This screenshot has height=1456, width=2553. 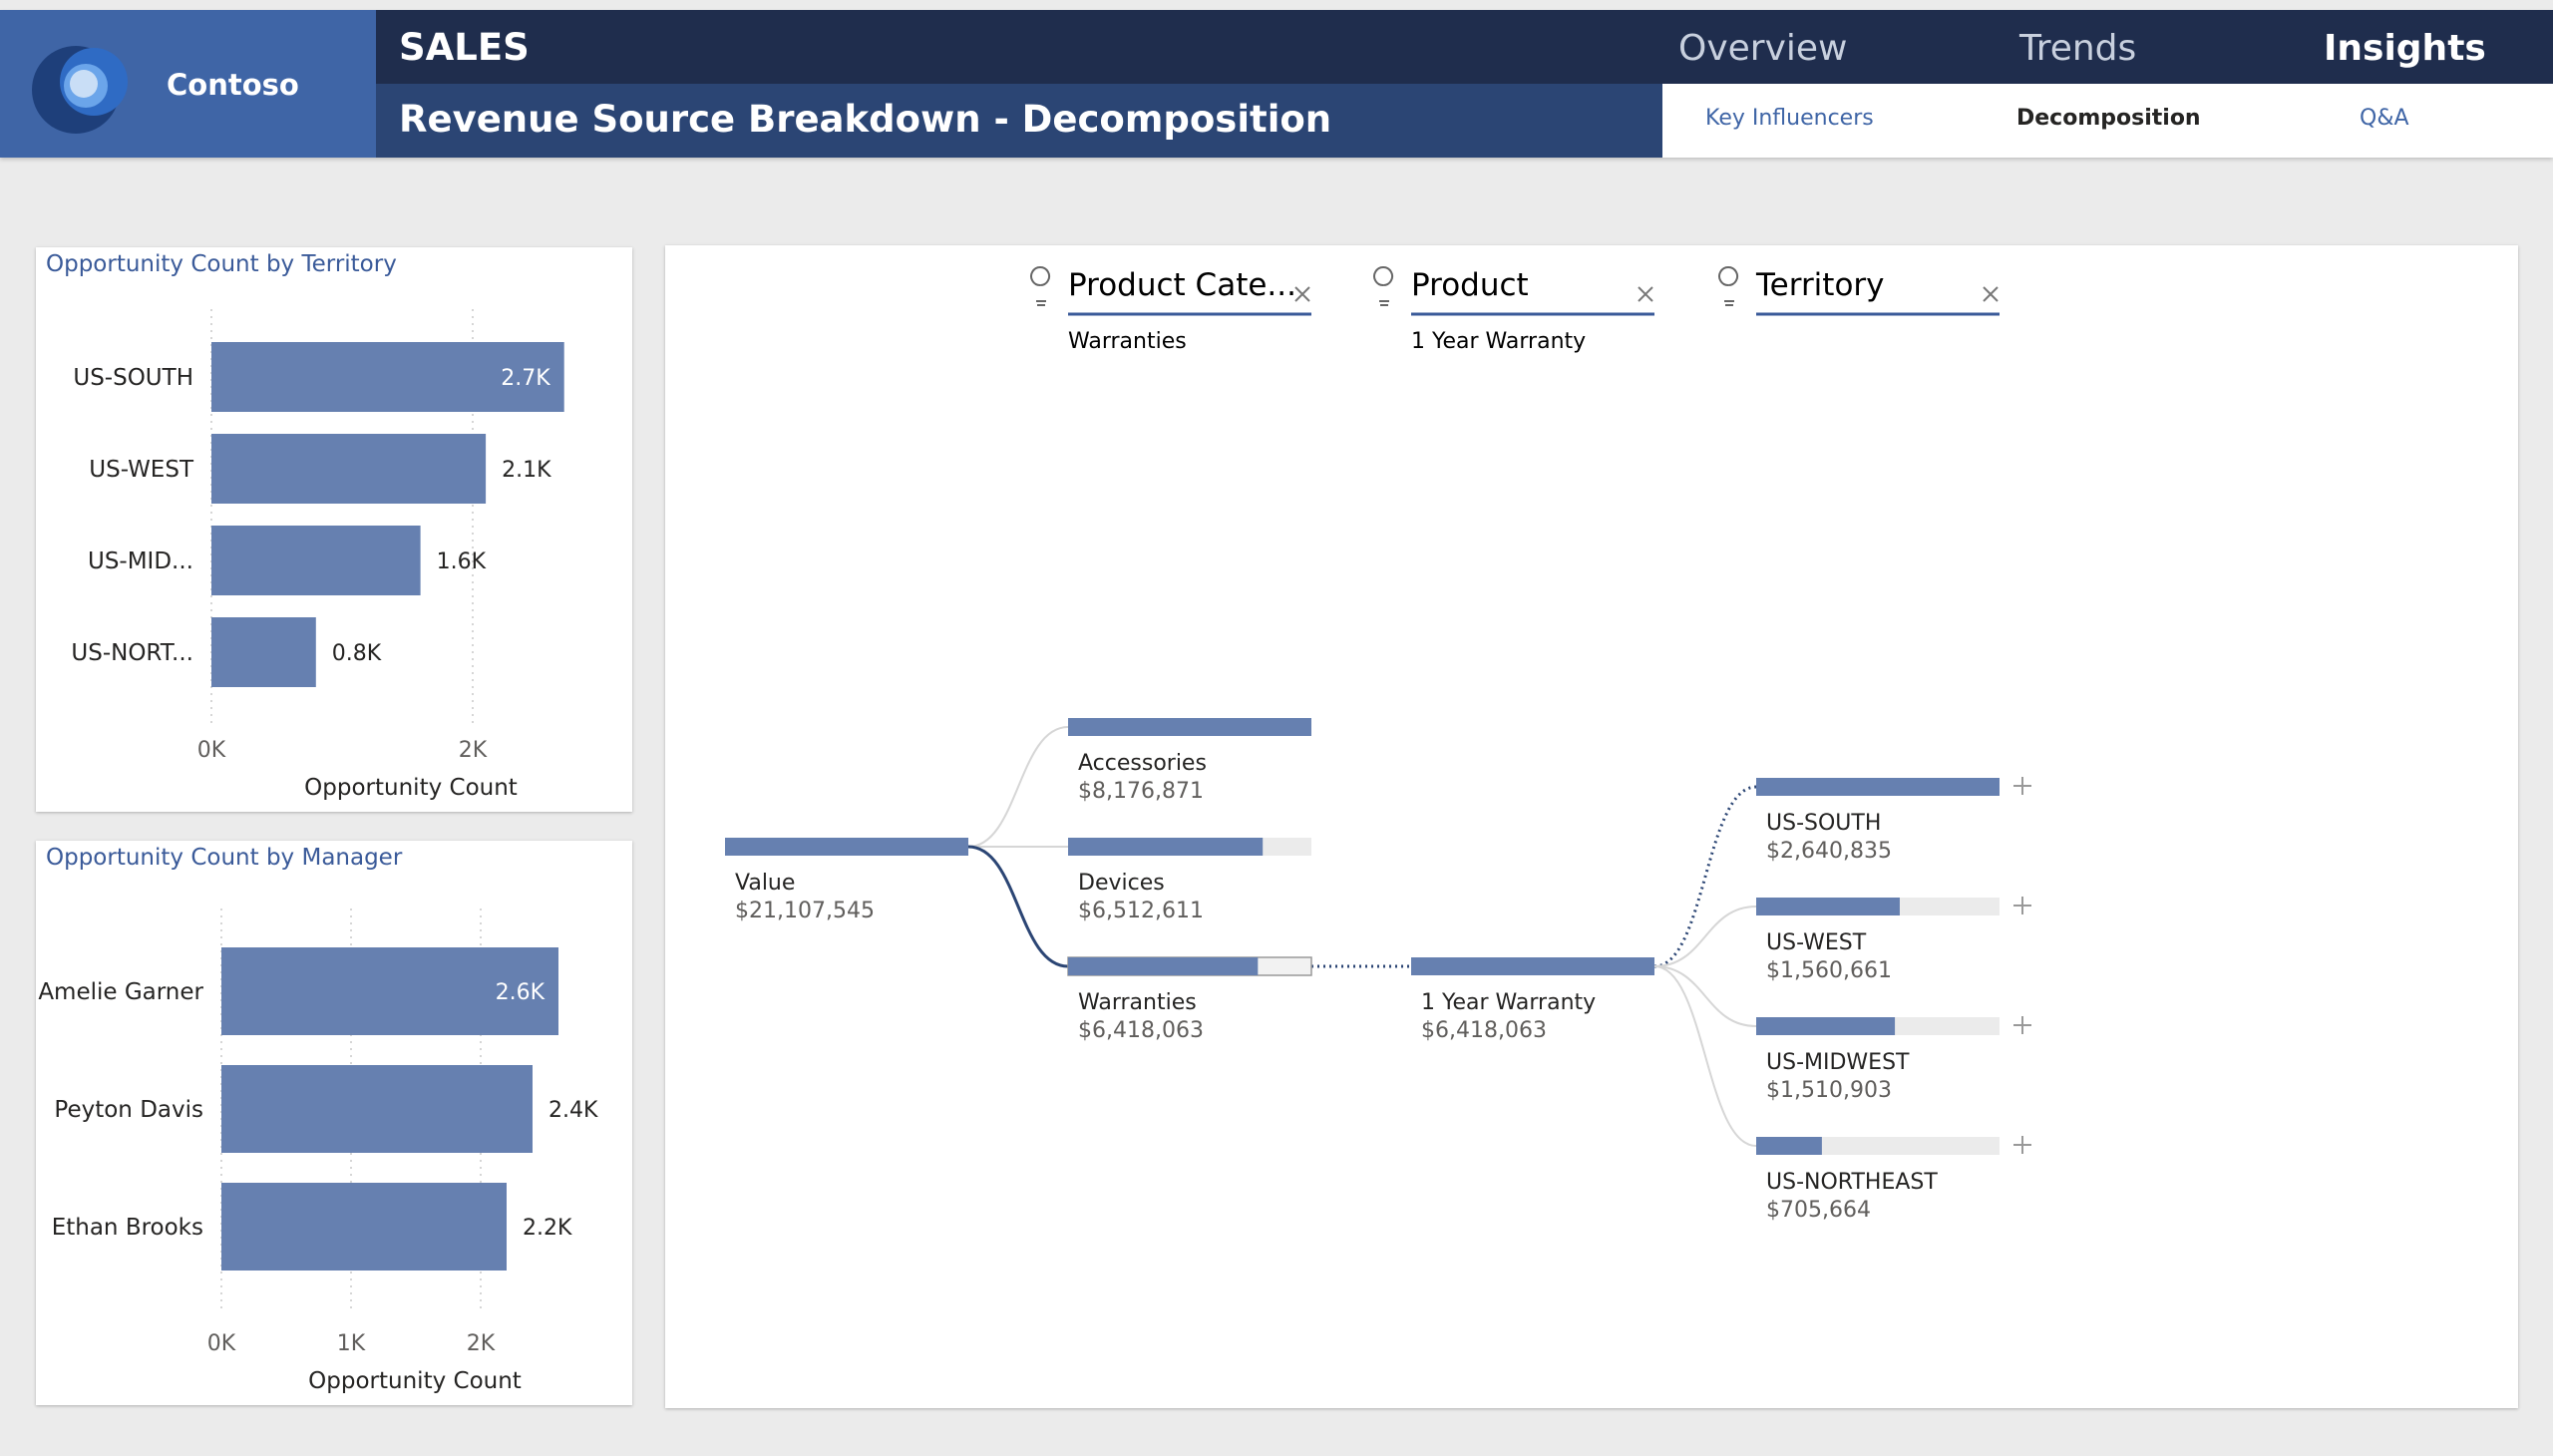 What do you see at coordinates (142, 470) in the screenshot?
I see `category-label: US-WEST` at bounding box center [142, 470].